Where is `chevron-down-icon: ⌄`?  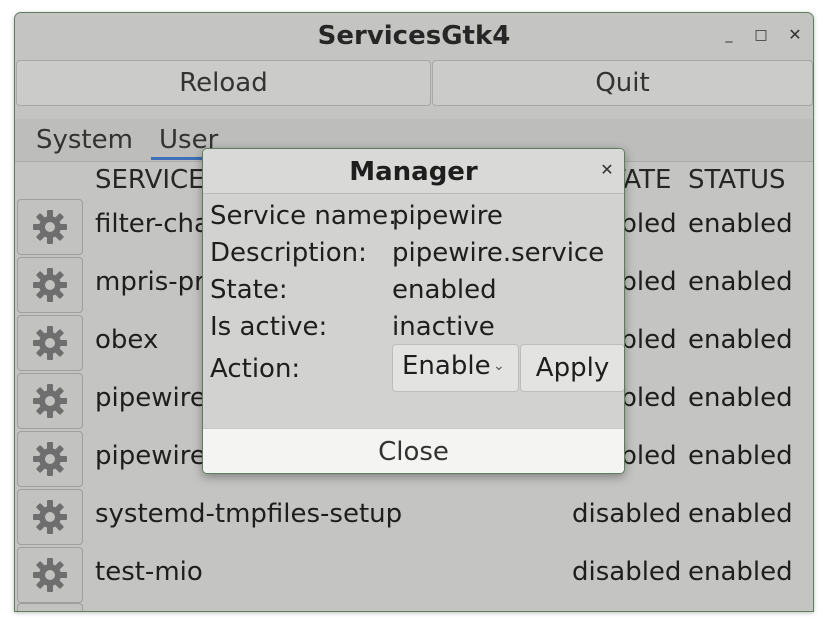
chevron-down-icon: ⌄ is located at coordinates (499, 366).